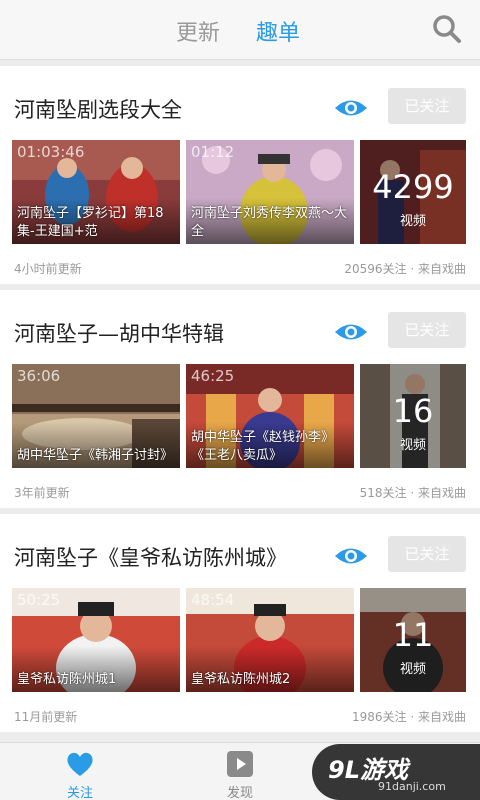 The width and height of the screenshot is (480, 800). I want to click on playlist-title: 河南坠子《皇爷私访陈州城》, so click(150, 557).